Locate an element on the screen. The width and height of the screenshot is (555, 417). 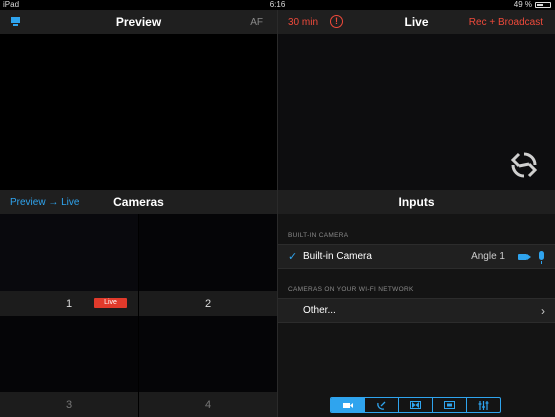
satellite-mode-button is located at coordinates (382, 405).